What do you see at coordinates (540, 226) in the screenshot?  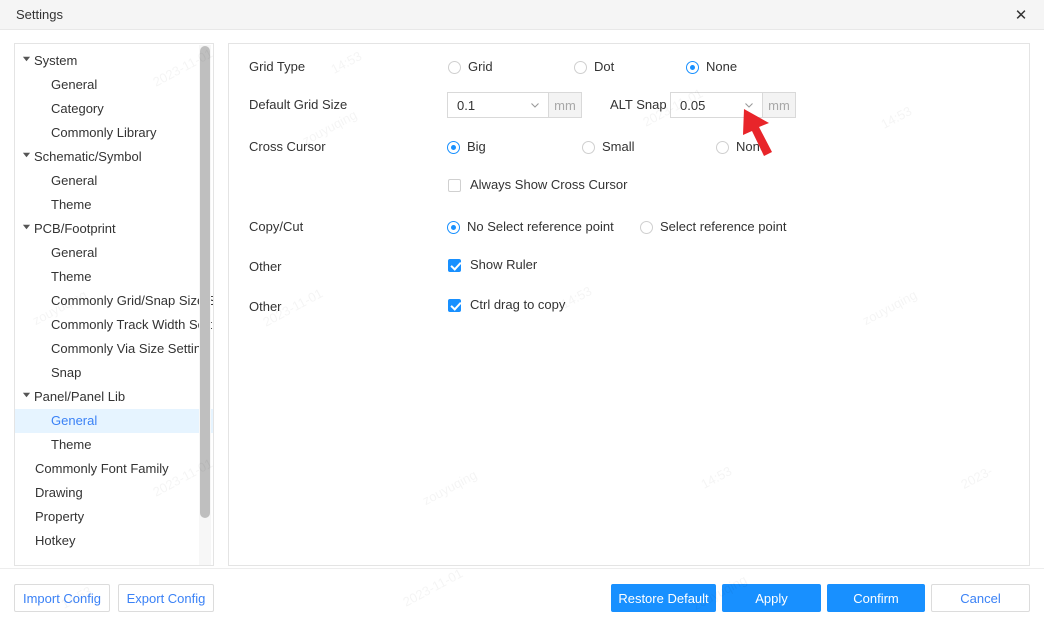 I see `radio-label: No Select reference point` at bounding box center [540, 226].